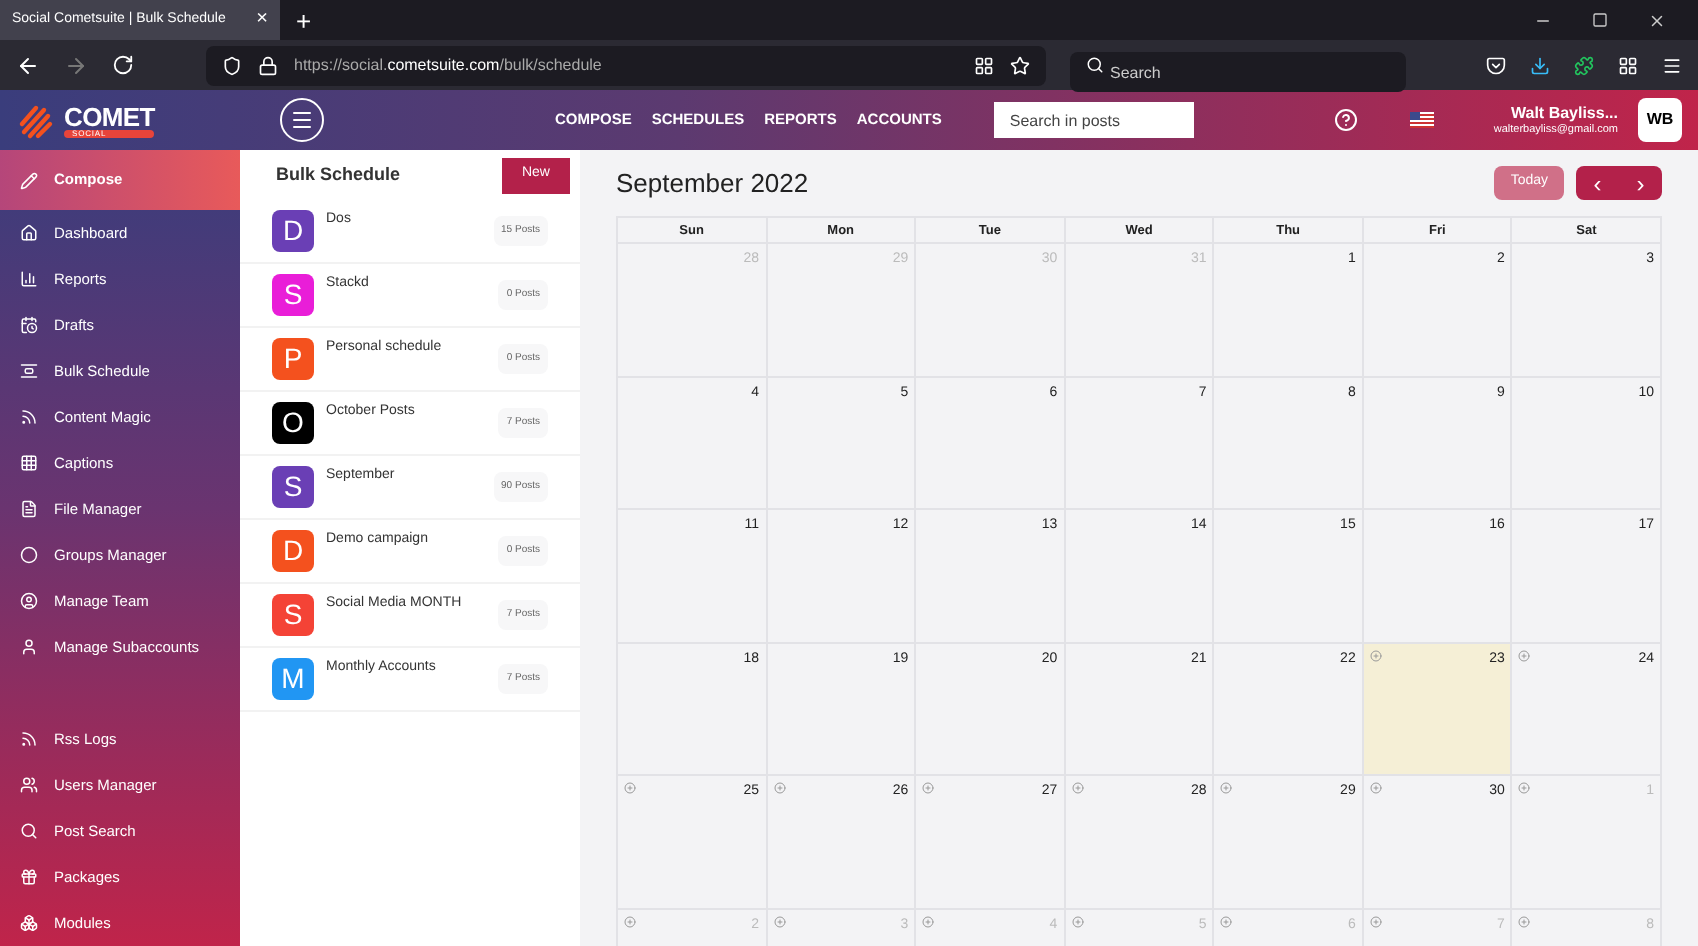 This screenshot has height=946, width=1698. I want to click on address-bar: https://social.cometsuite.com/bulk/schedule, so click(626, 65).